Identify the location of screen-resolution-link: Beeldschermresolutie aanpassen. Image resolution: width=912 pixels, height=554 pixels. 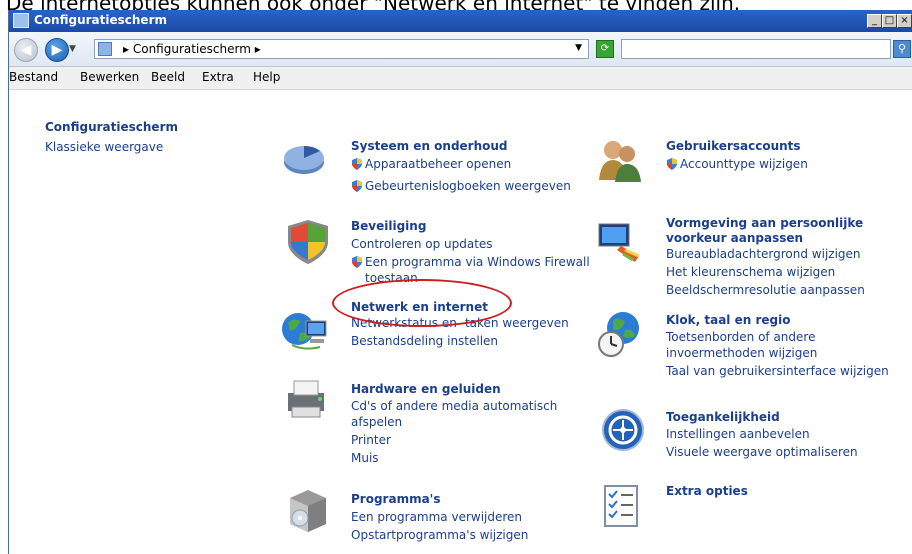
(765, 290).